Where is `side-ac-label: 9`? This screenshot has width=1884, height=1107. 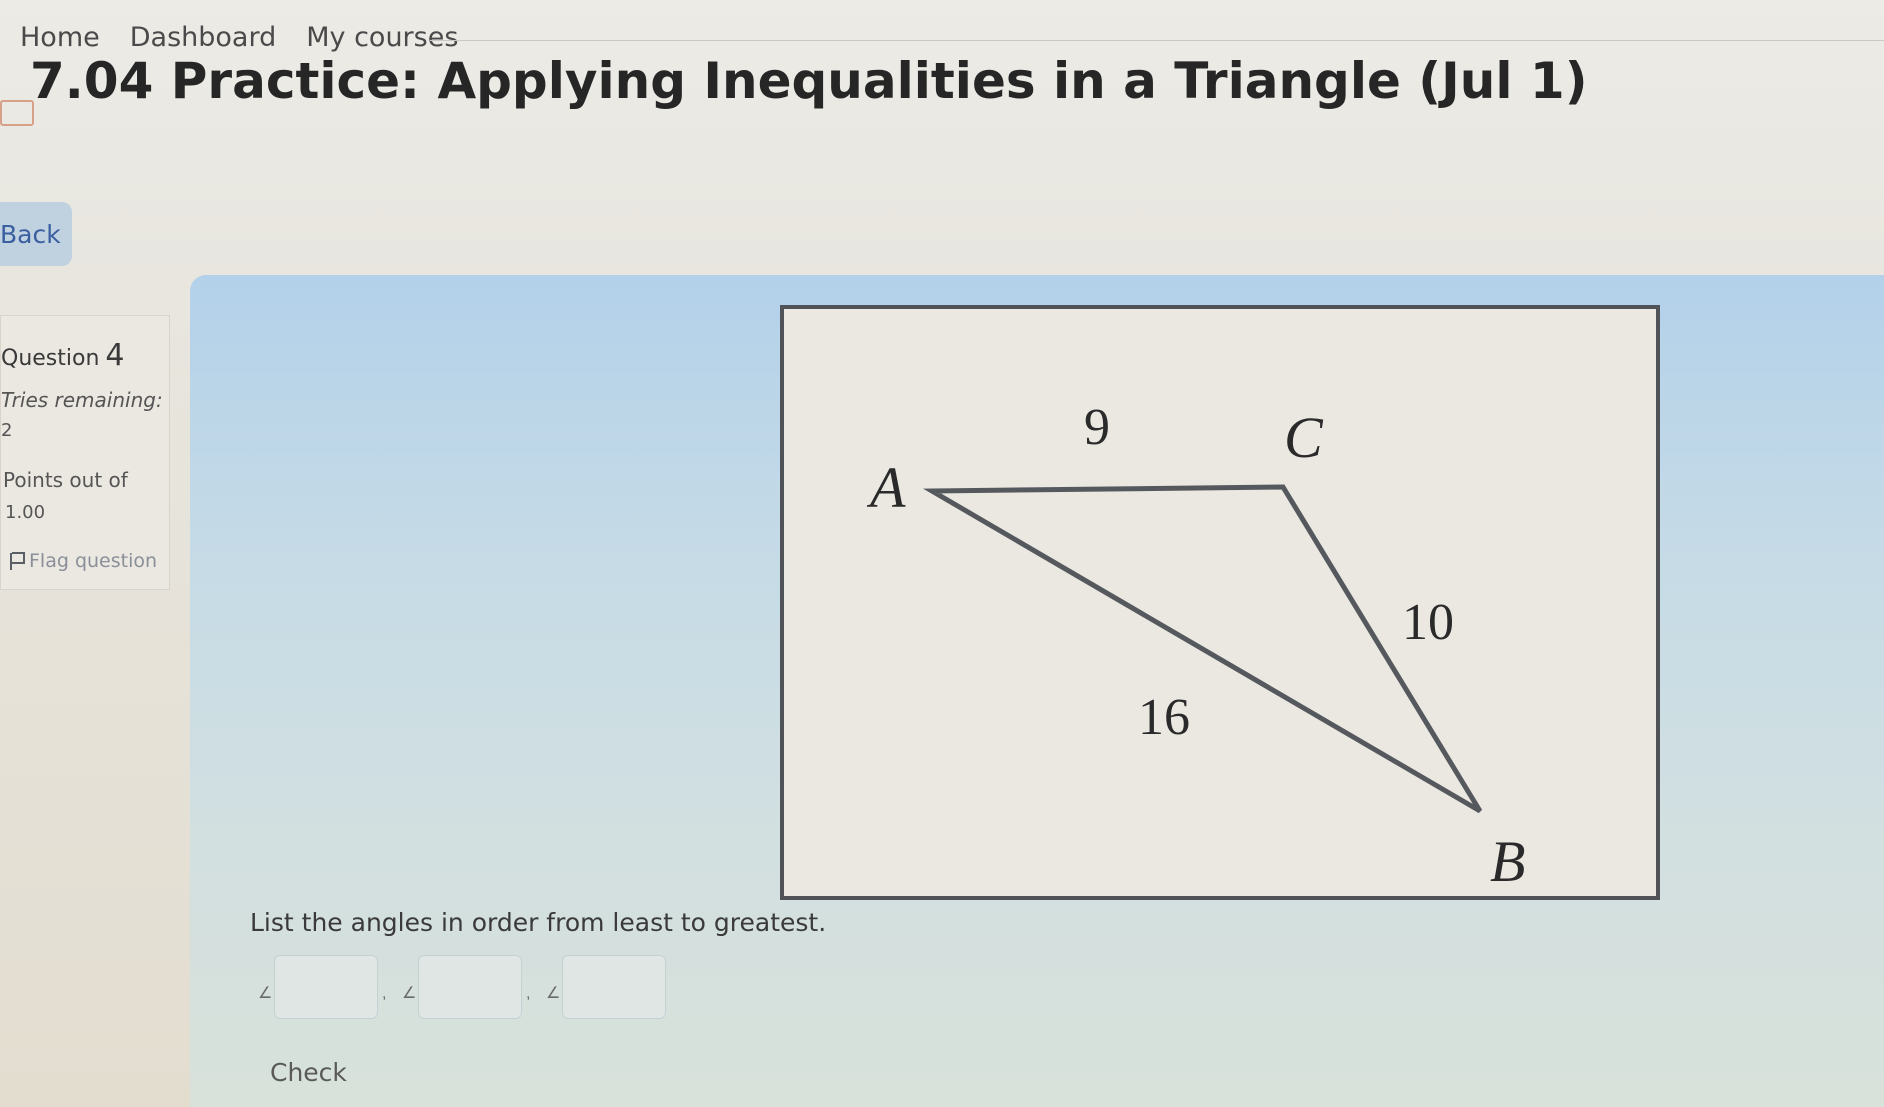
side-ac-label: 9 is located at coordinates (1097, 427).